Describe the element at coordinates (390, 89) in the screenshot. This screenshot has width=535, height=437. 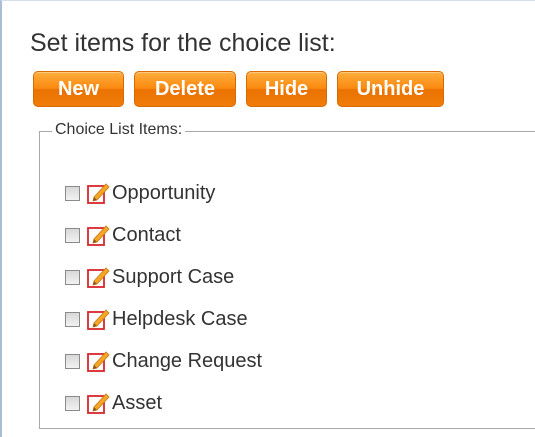
I see `unhide-button: Unhide` at that location.